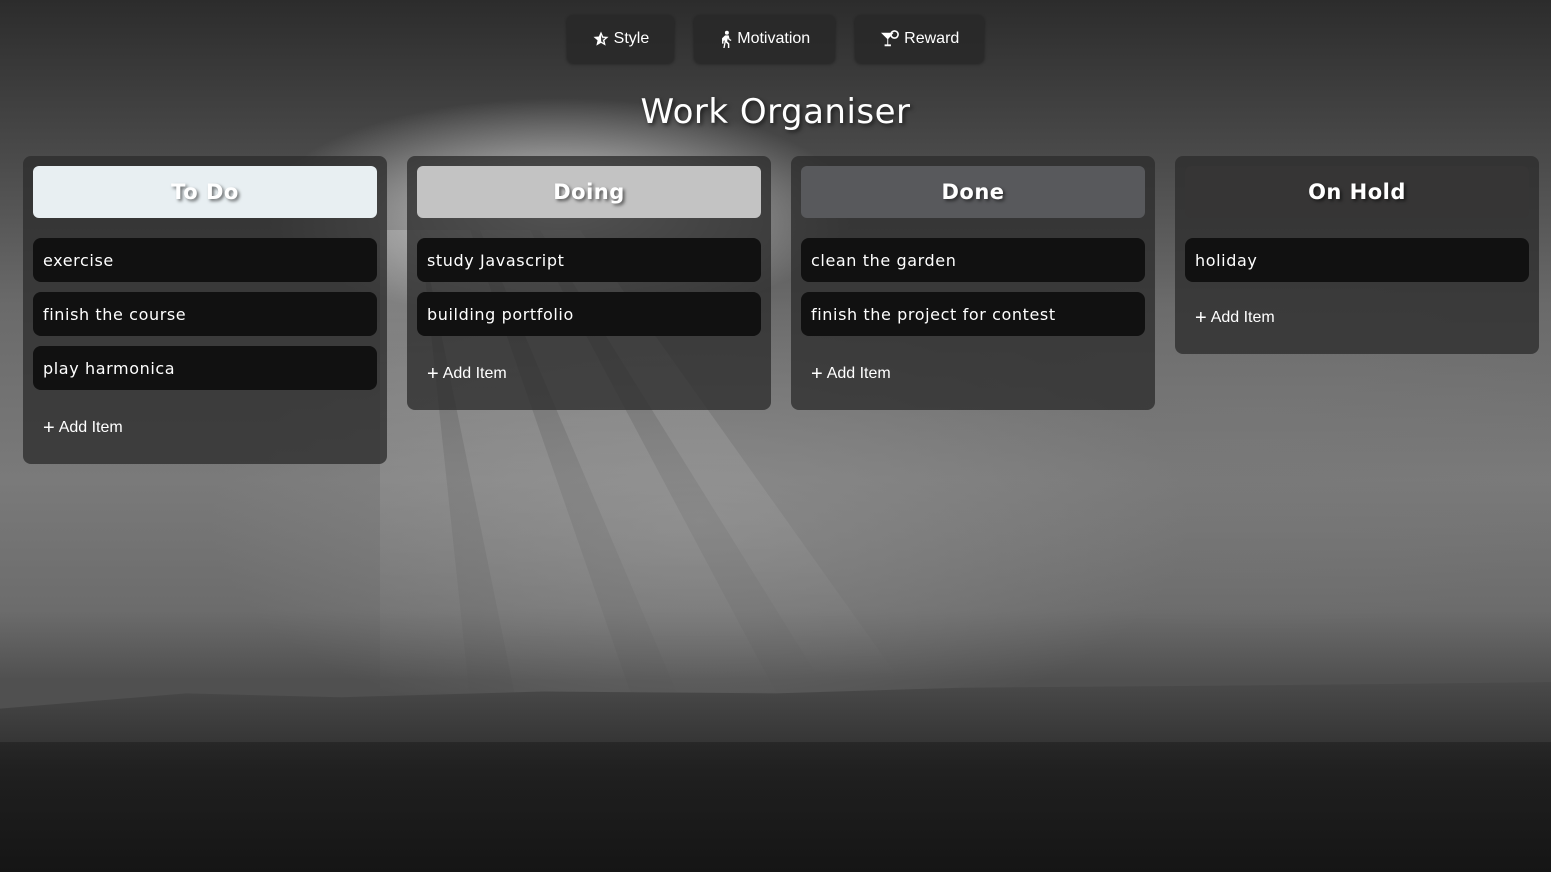 The width and height of the screenshot is (1551, 872). Describe the element at coordinates (589, 314) in the screenshot. I see `list-item: building portfolio` at that location.